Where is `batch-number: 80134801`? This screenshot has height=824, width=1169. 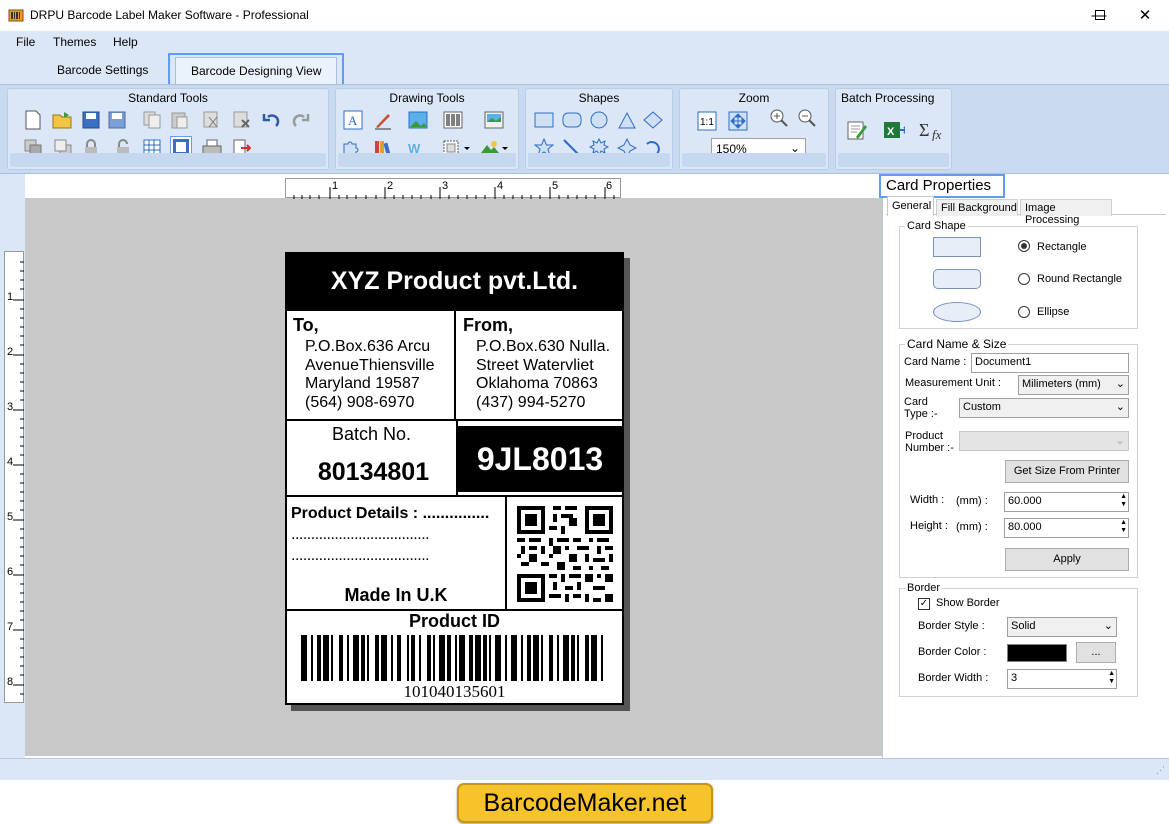
batch-number: 80134801 is located at coordinates (373, 472).